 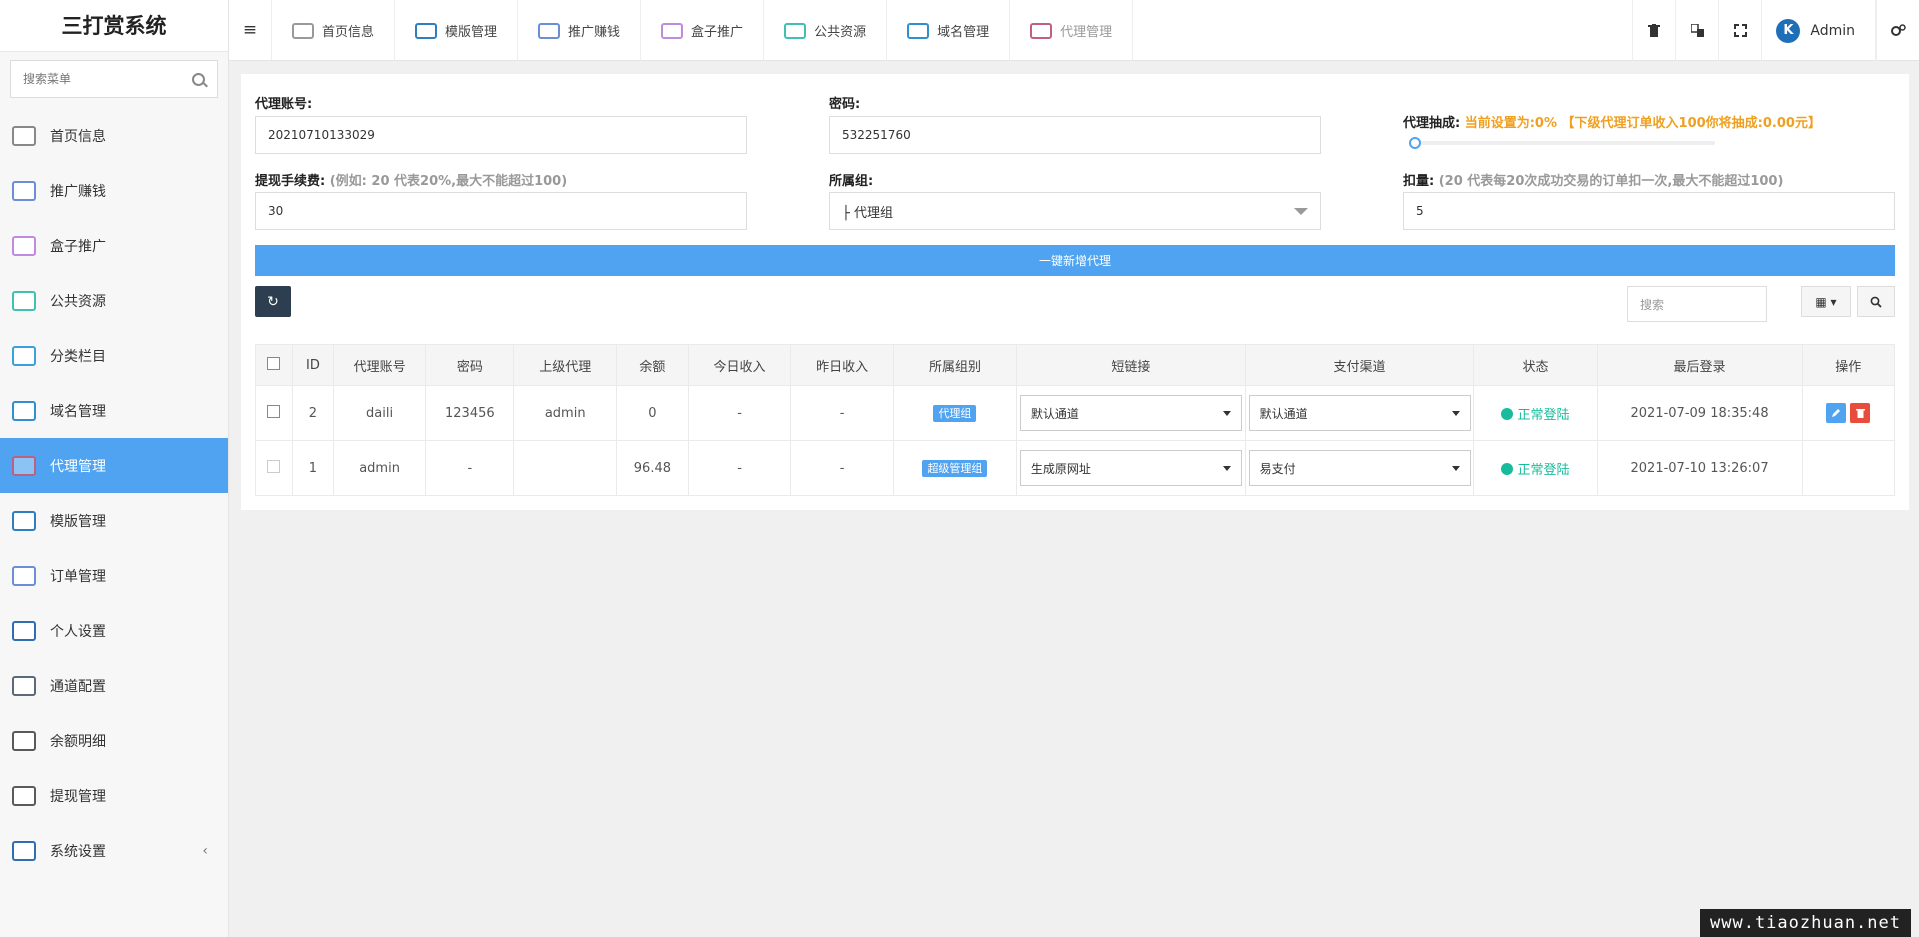 I want to click on cell-password: -, so click(x=470, y=468).